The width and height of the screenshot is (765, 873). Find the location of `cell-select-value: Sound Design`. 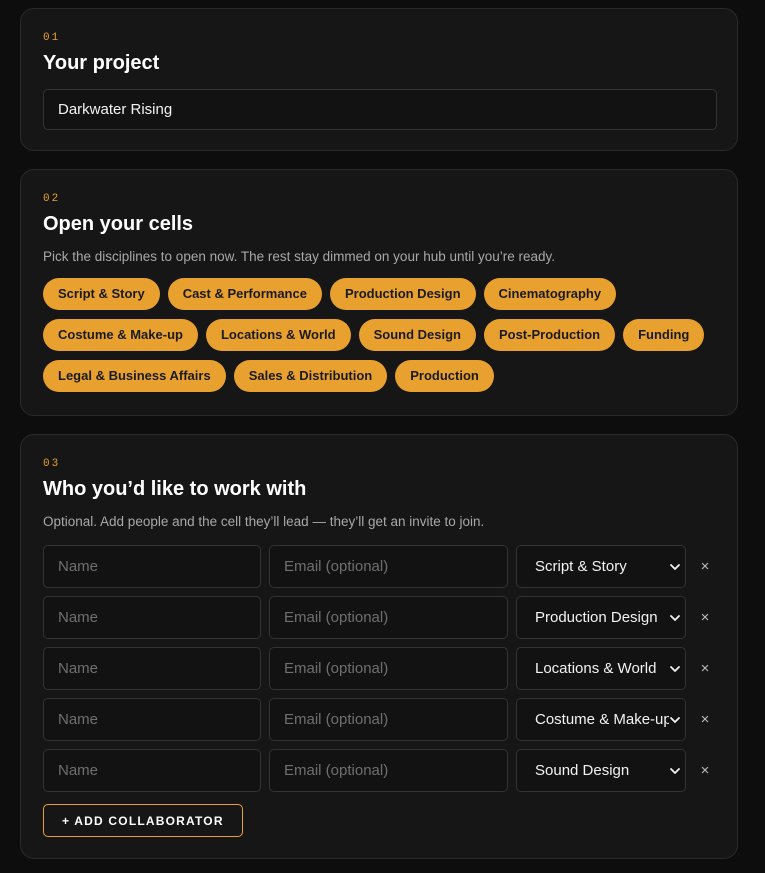

cell-select-value: Sound Design is located at coordinates (582, 770).